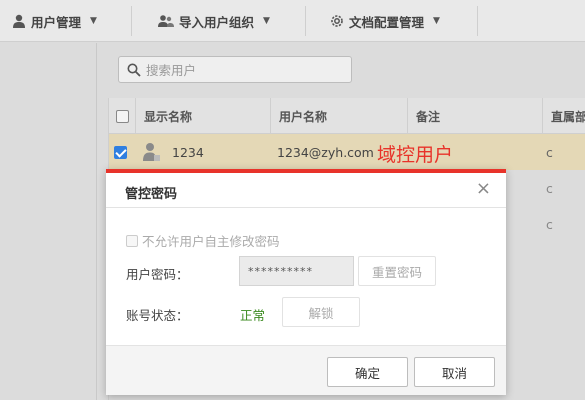  Describe the element at coordinates (306, 190) in the screenshot. I see `dialog-header: 管控密码 ×` at that location.